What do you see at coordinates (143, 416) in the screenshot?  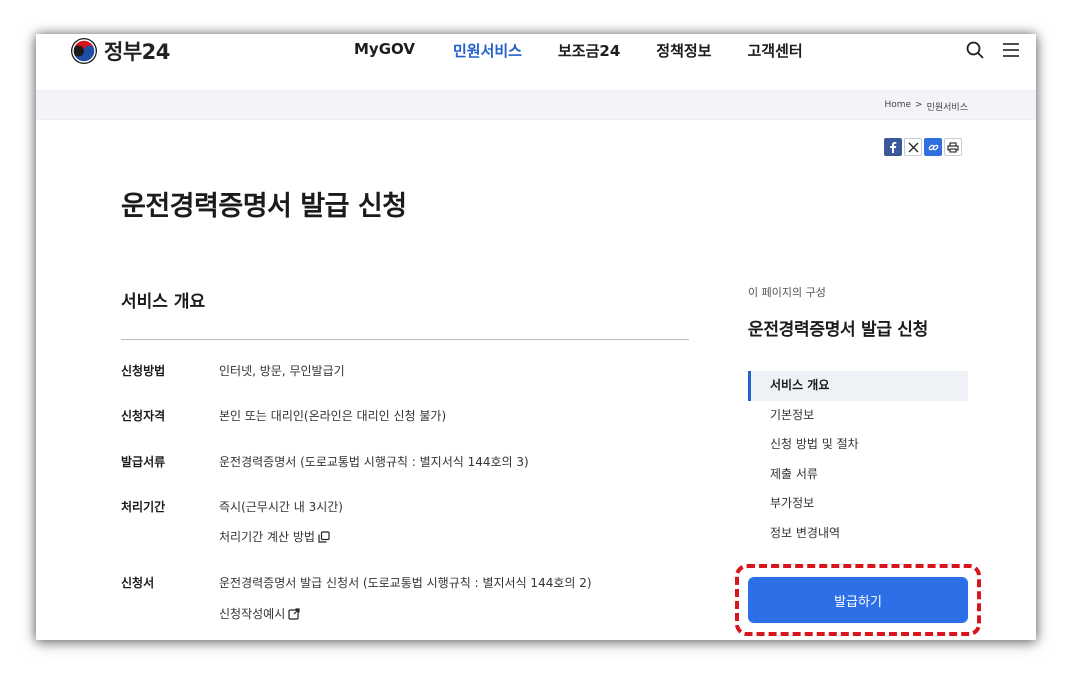 I see `info-label: 신청자격` at bounding box center [143, 416].